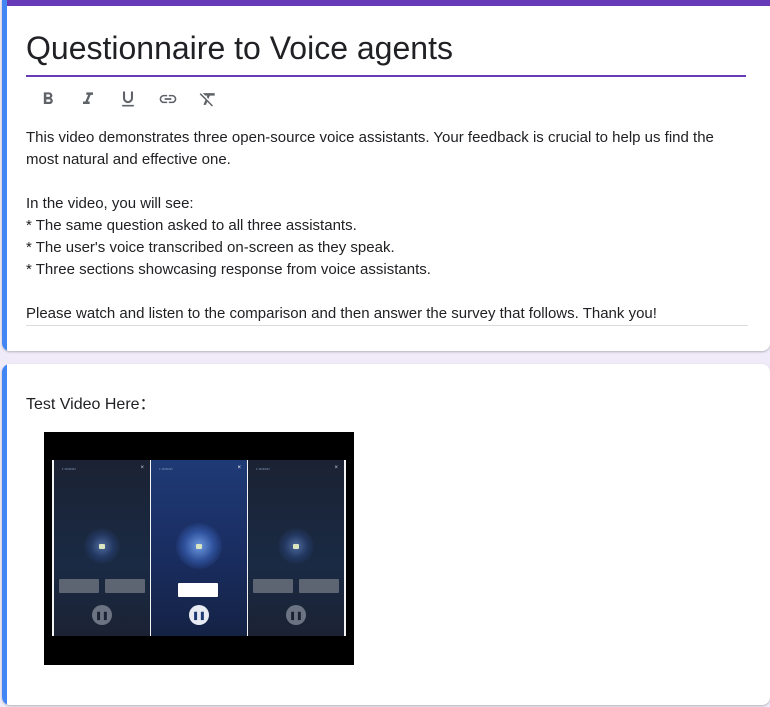  I want to click on bold-button, so click(48, 99).